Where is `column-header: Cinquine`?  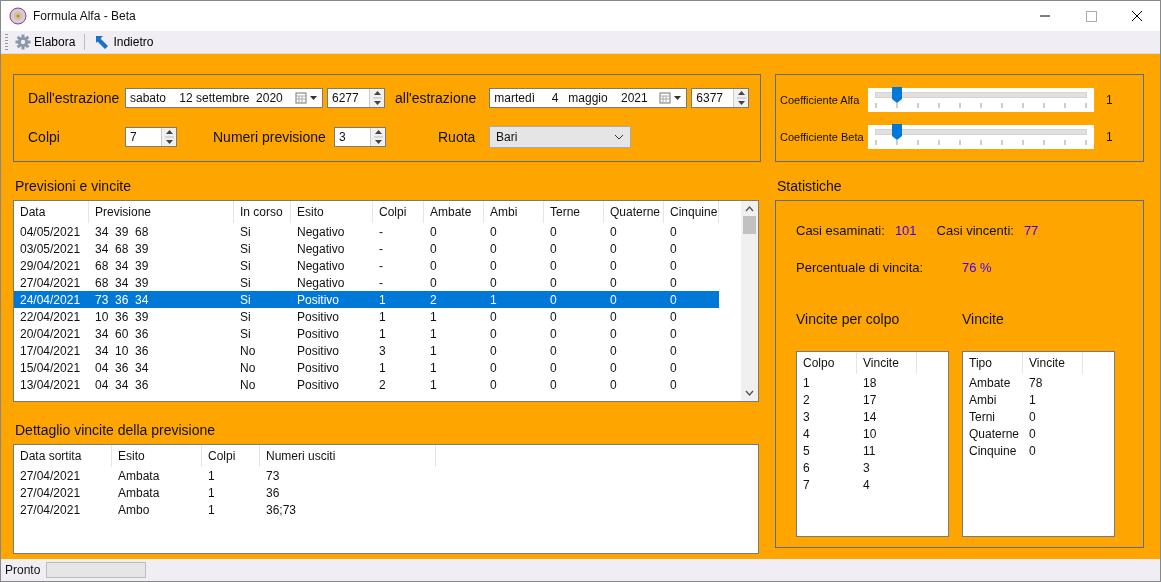 column-header: Cinquine is located at coordinates (691, 212).